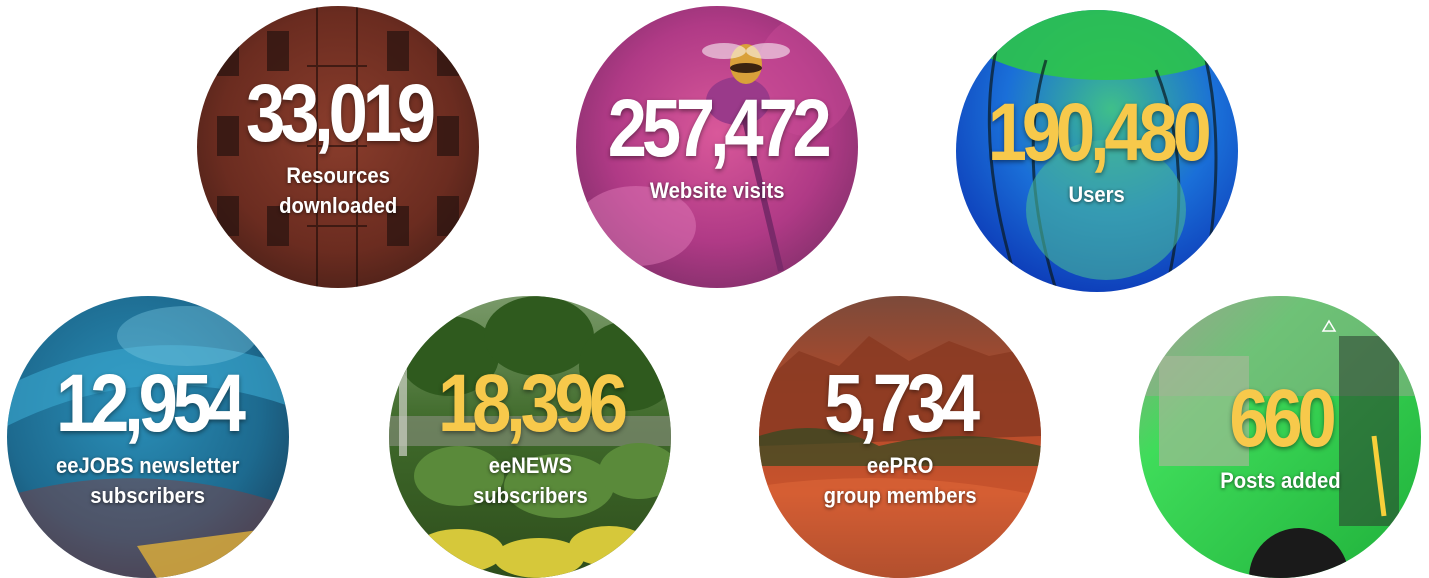  Describe the element at coordinates (148, 480) in the screenshot. I see `stat-label: eeJOBS newsletter subscribers` at that location.